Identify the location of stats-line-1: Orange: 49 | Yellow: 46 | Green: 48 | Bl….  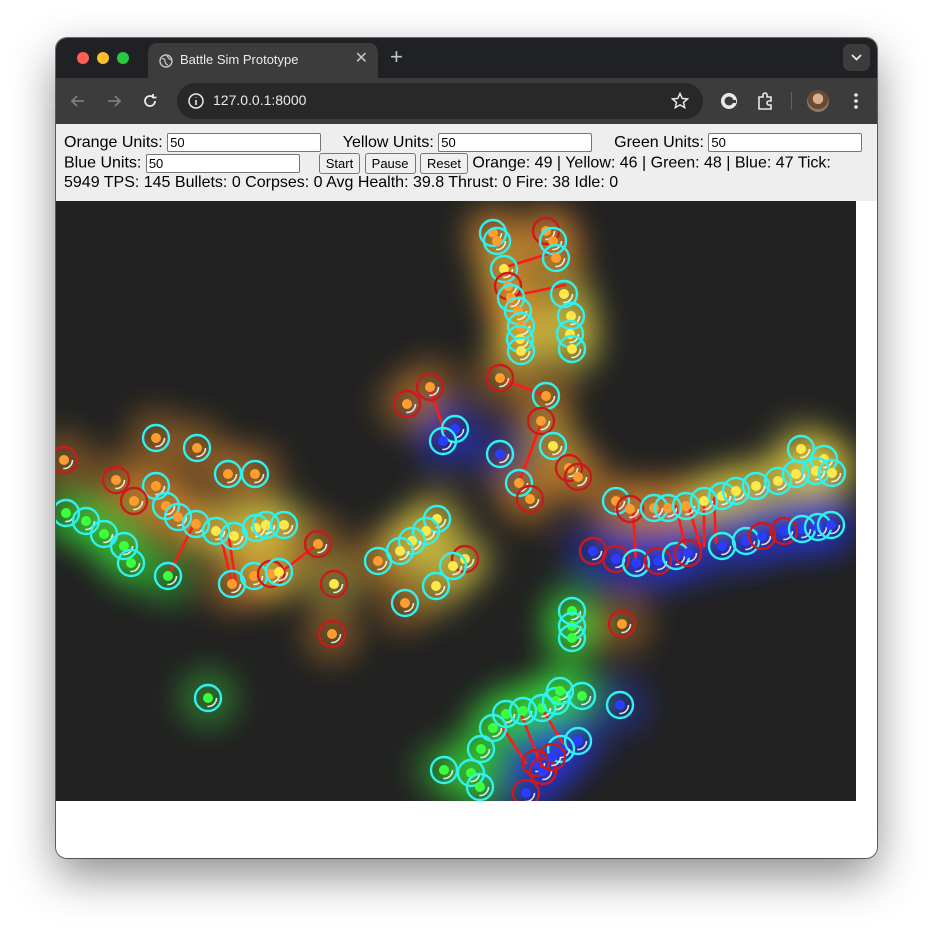
(651, 163).